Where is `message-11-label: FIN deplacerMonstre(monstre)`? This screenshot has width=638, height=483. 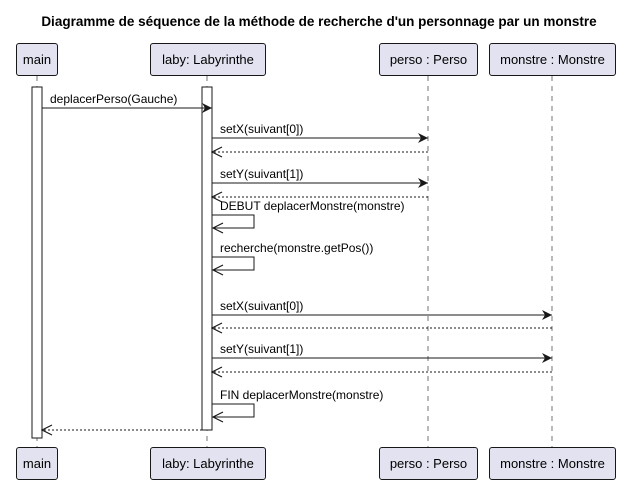 message-11-label: FIN deplacerMonstre(monstre) is located at coordinates (301, 395).